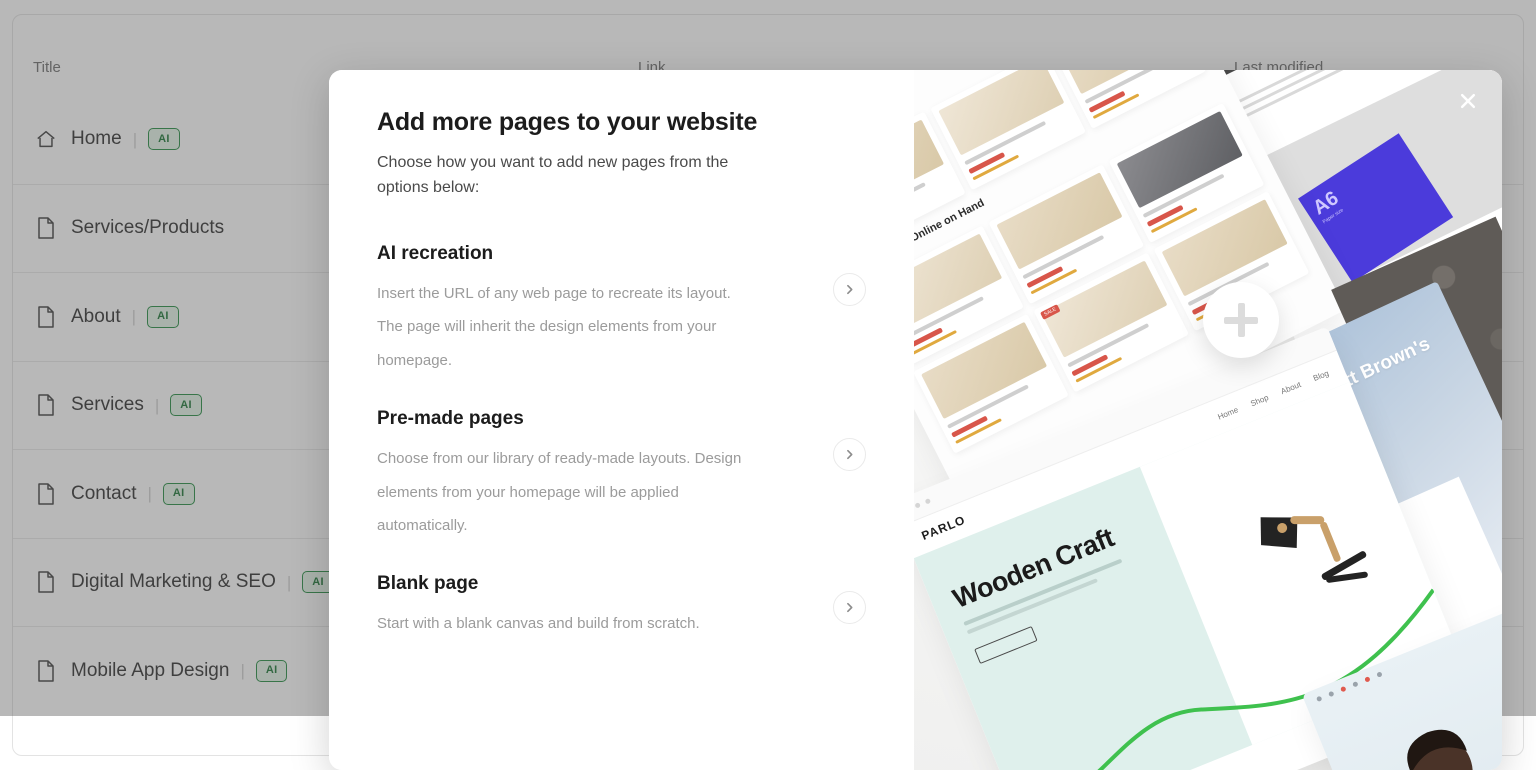  I want to click on parlo-cta-button, so click(1005, 645).